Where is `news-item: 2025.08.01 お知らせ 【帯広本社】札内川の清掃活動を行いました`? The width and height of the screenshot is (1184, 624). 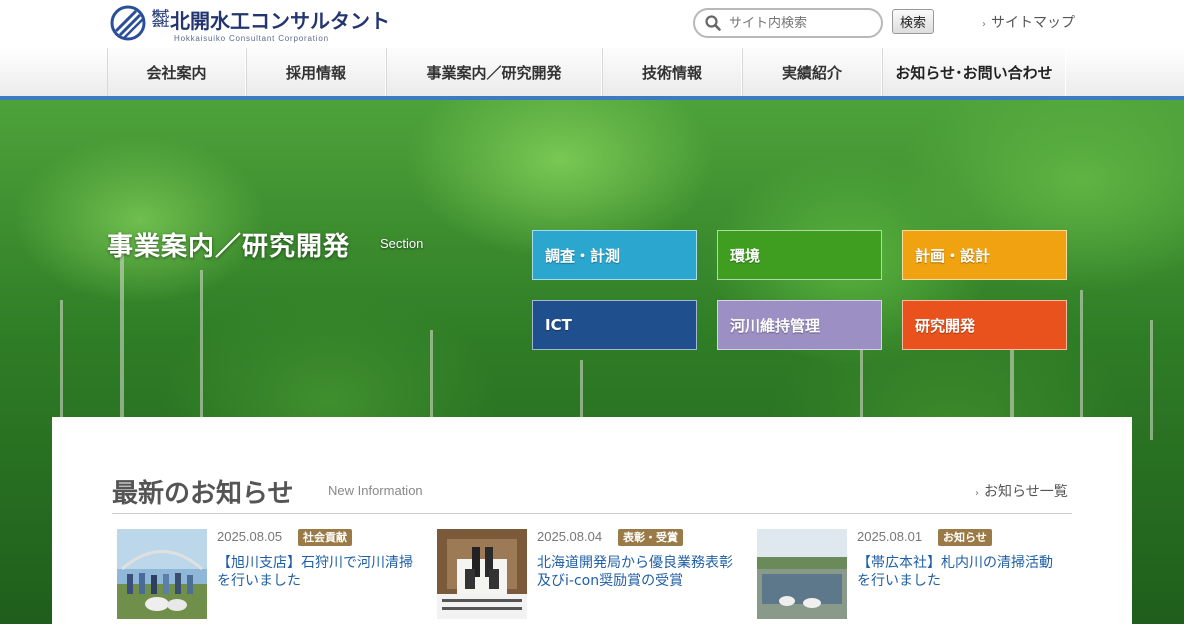
news-item: 2025.08.01 お知らせ 【帯広本社】札内川の清掃活動を行いました is located at coordinates (907, 576).